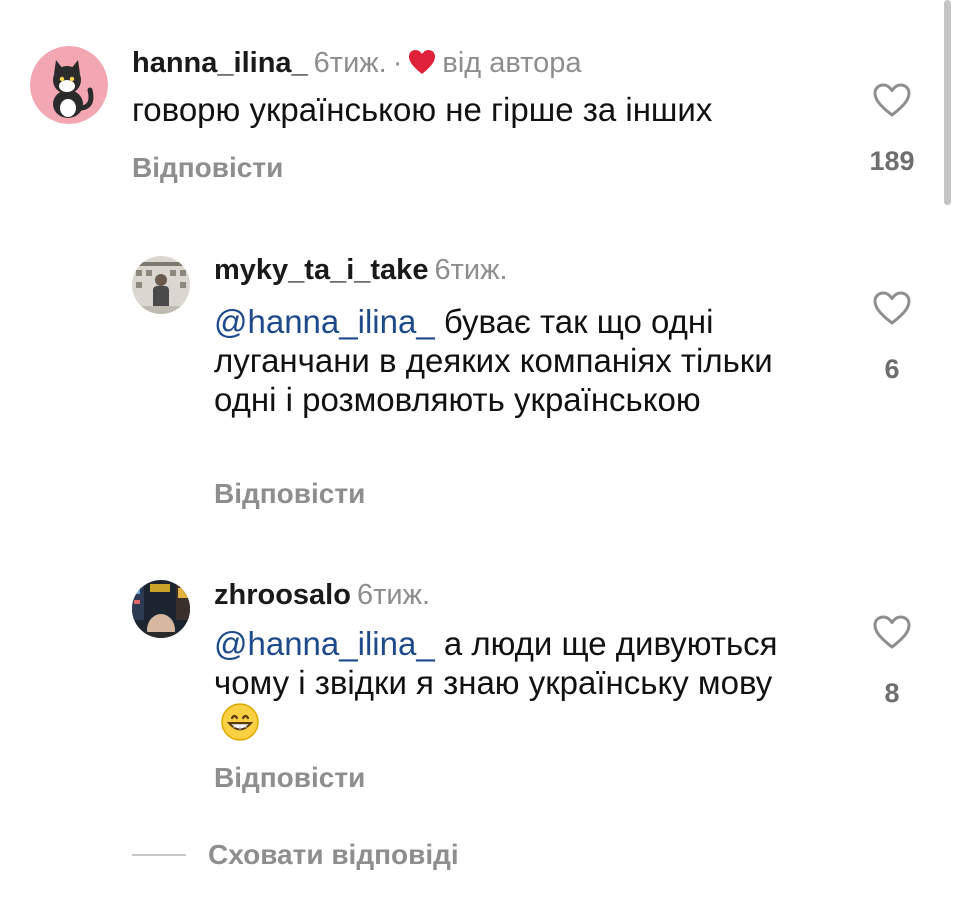 This screenshot has height=902, width=960. What do you see at coordinates (159, 855) in the screenshot?
I see `divider-line` at bounding box center [159, 855].